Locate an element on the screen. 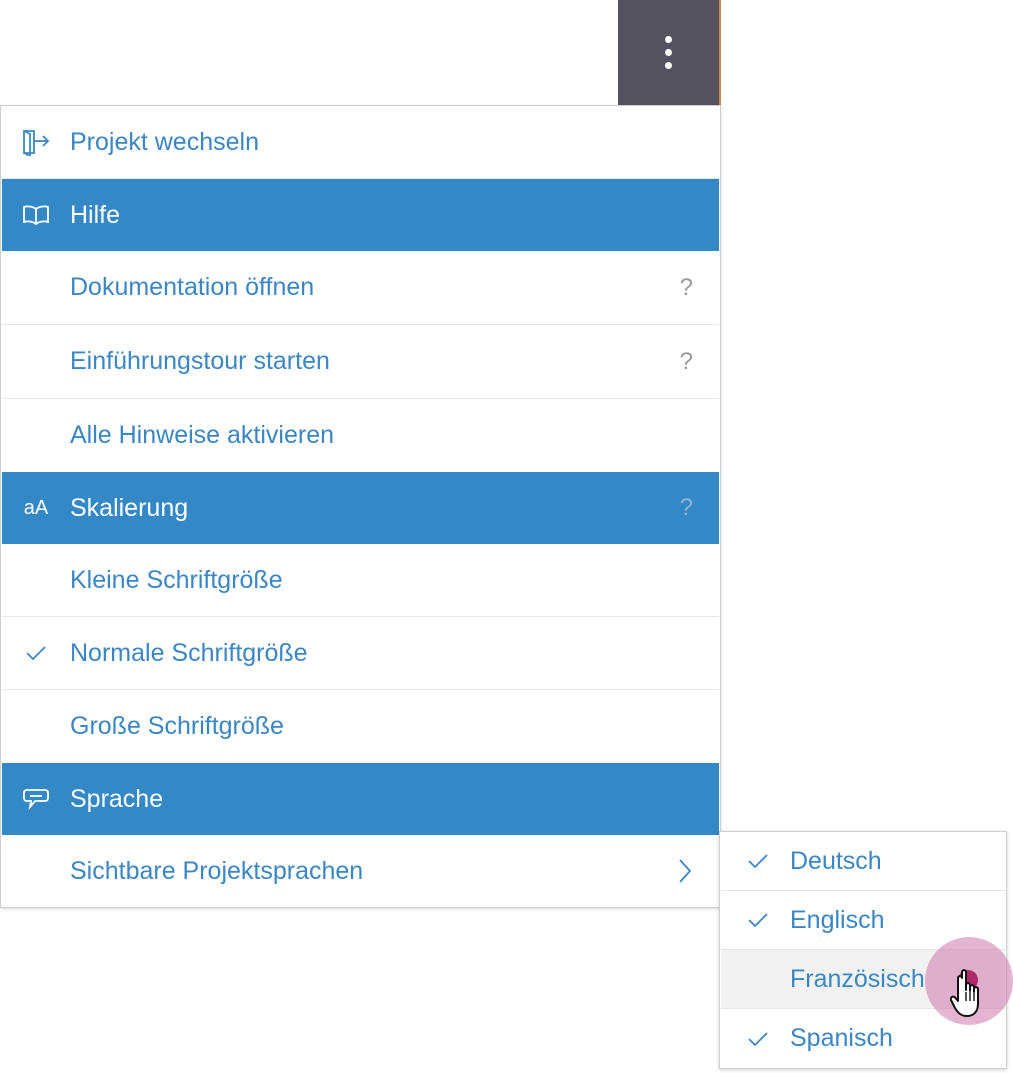  font-size-icon: aA is located at coordinates (36, 507).